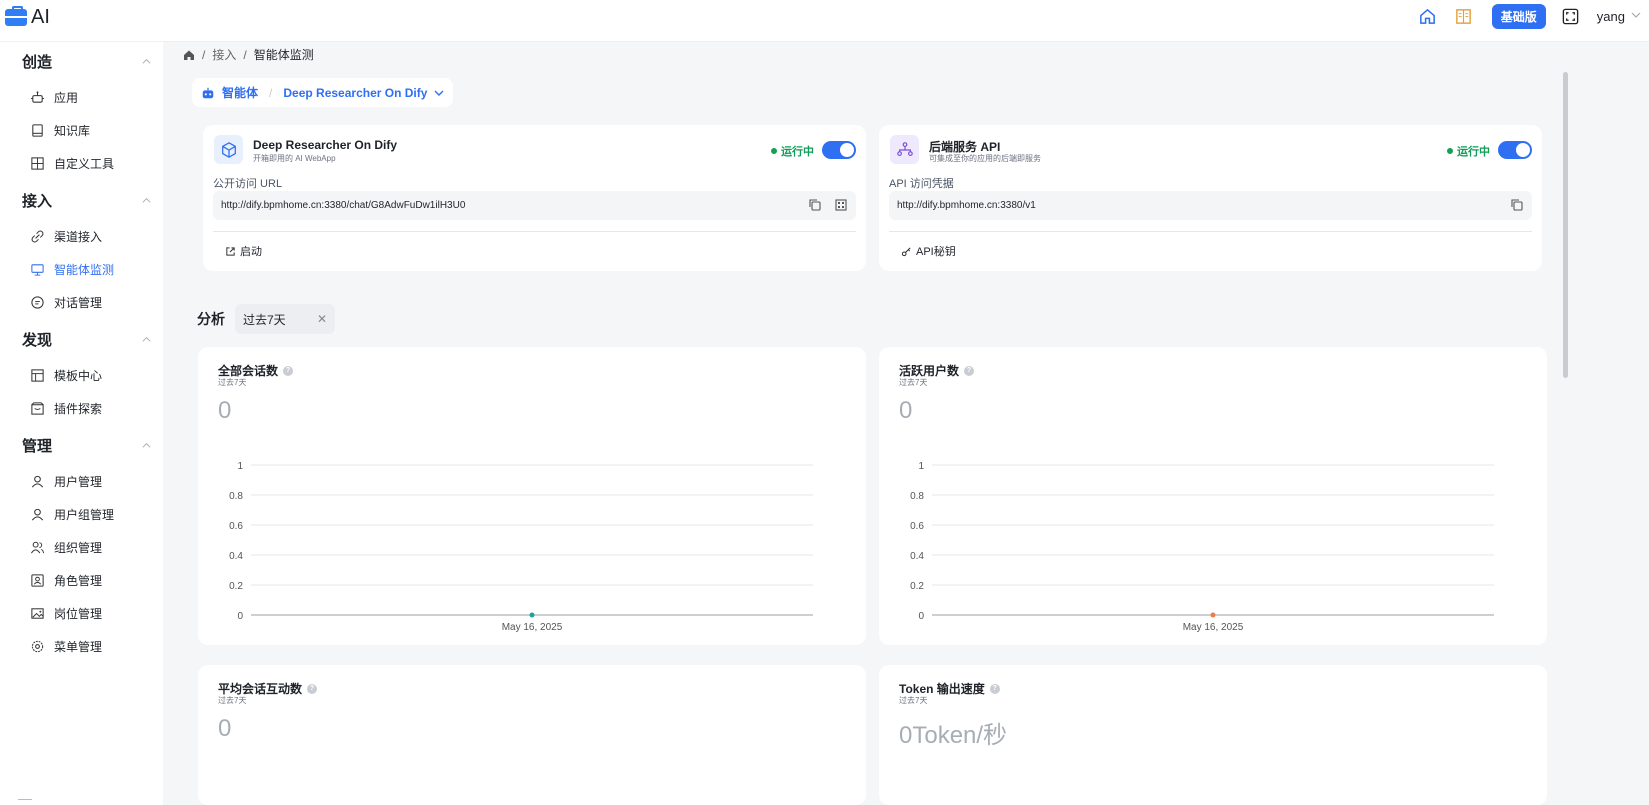 The width and height of the screenshot is (1649, 805). I want to click on sidebar-item-apps: 应用, so click(54, 97).